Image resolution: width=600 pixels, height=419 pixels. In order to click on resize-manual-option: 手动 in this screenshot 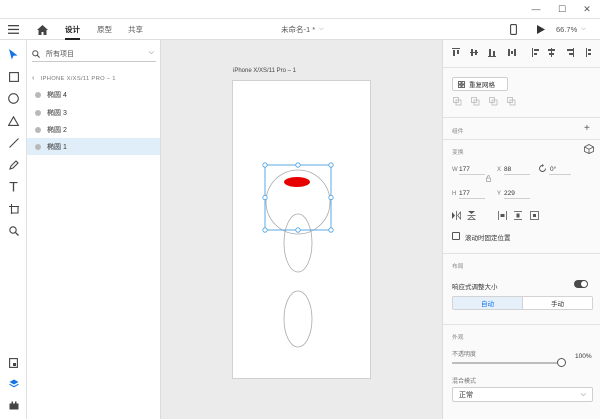, I will do `click(557, 303)`.